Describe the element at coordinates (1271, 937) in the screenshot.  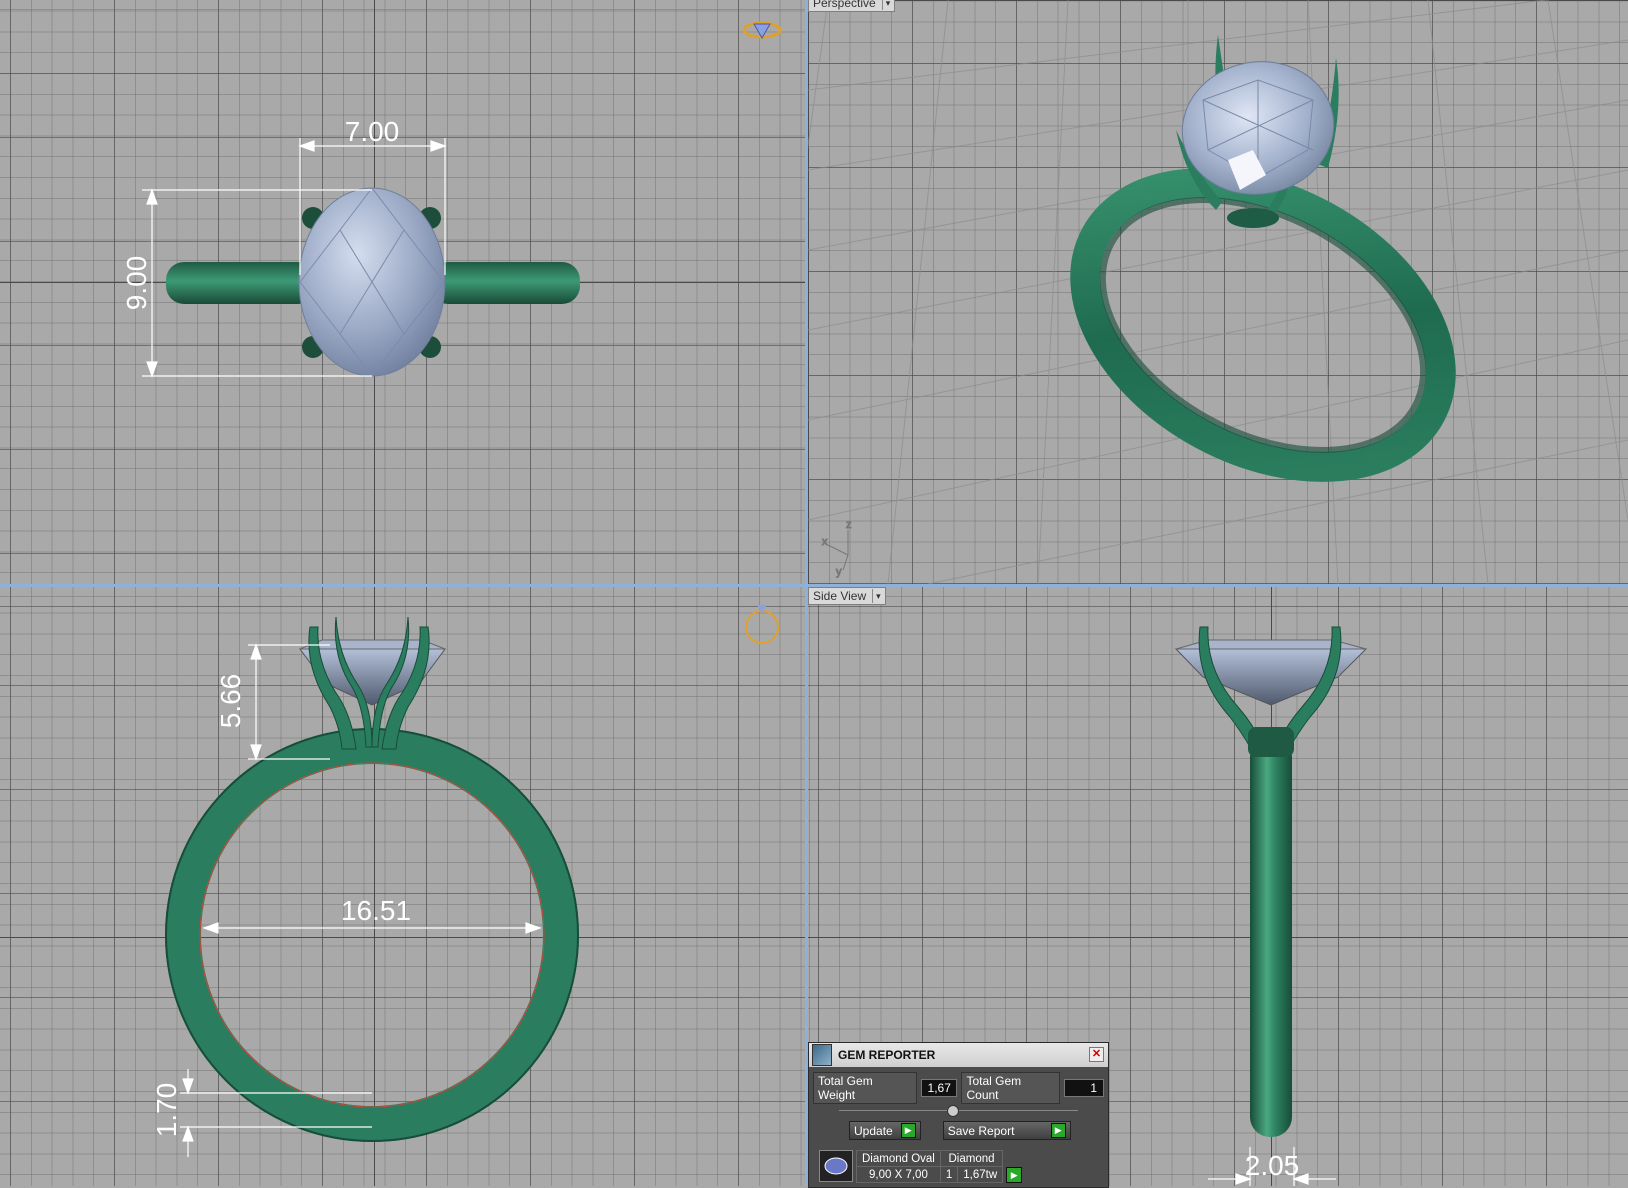
I see `shank-side` at that location.